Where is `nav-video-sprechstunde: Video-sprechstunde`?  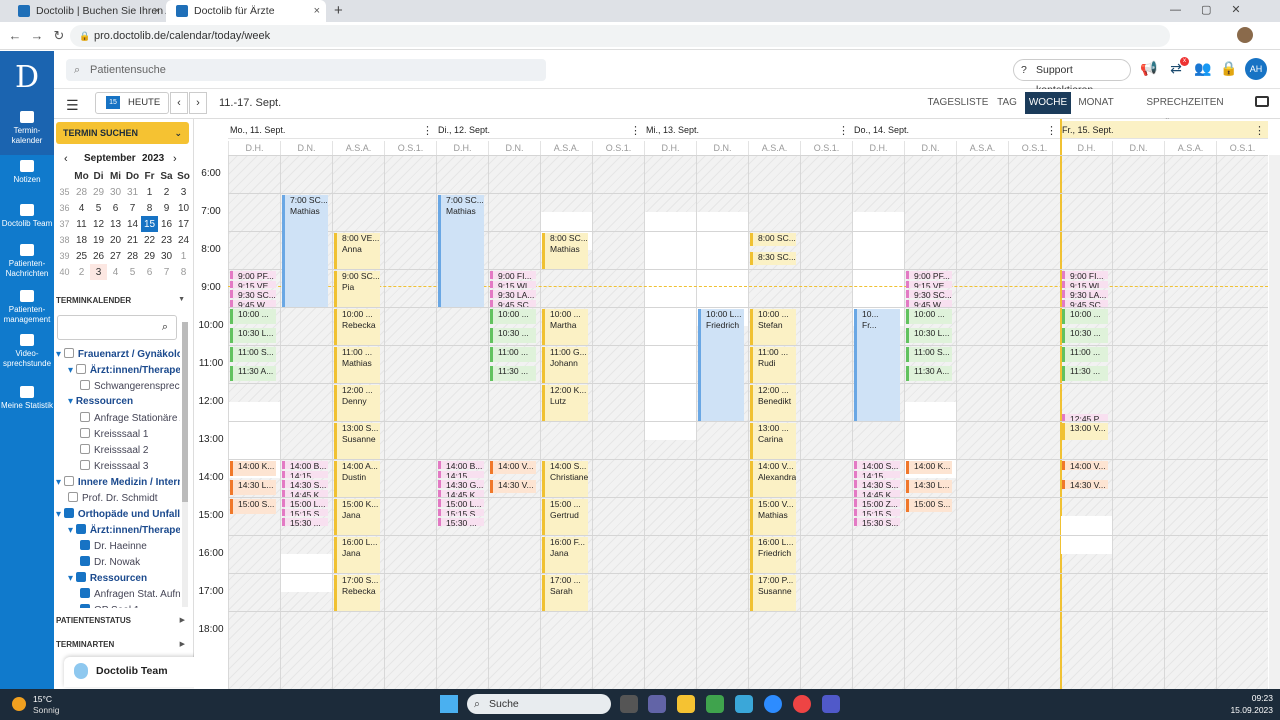
nav-video-sprechstunde: Video-sprechstunde is located at coordinates (27, 354).